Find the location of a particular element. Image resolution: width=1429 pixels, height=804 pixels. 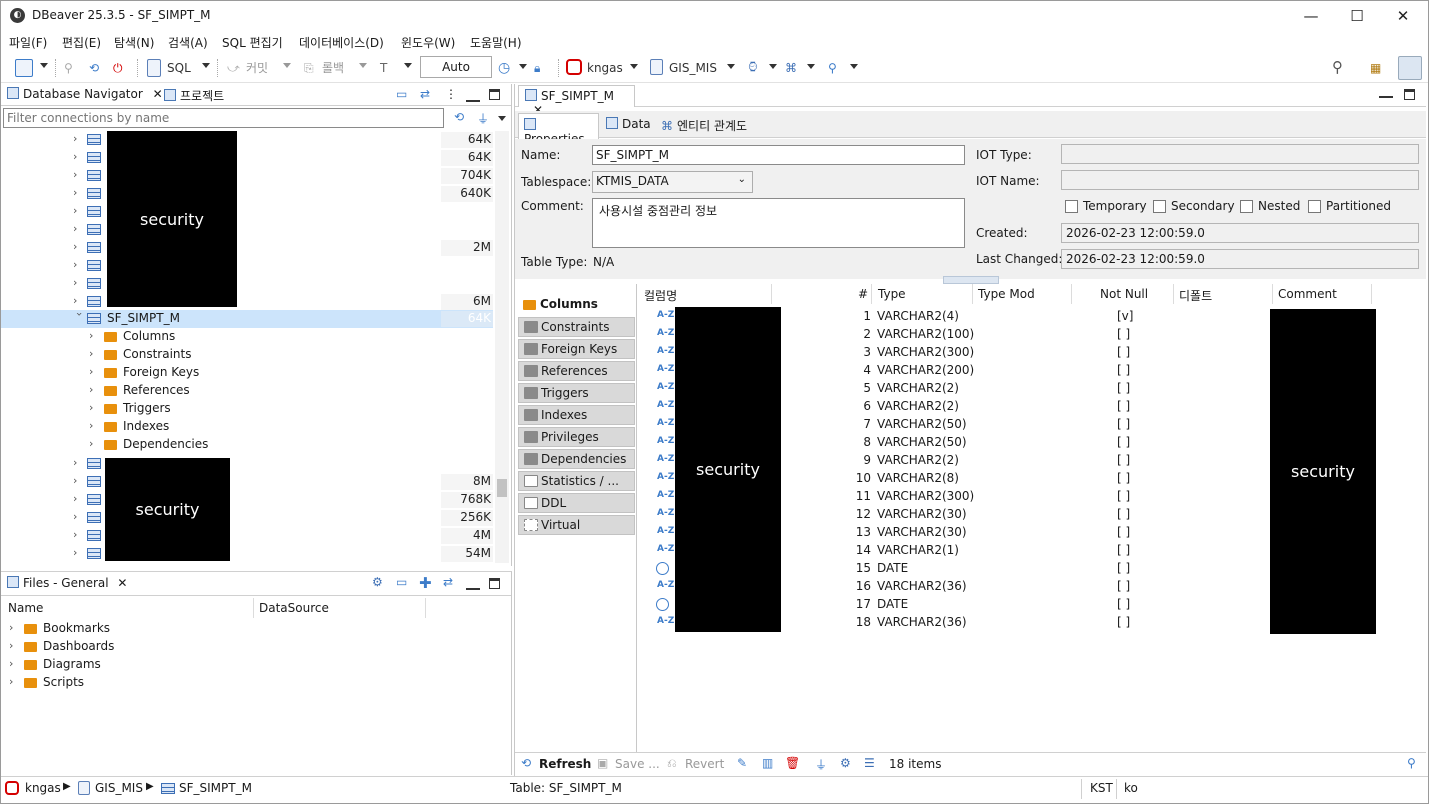

minimize-editor-icon is located at coordinates (1386, 93).